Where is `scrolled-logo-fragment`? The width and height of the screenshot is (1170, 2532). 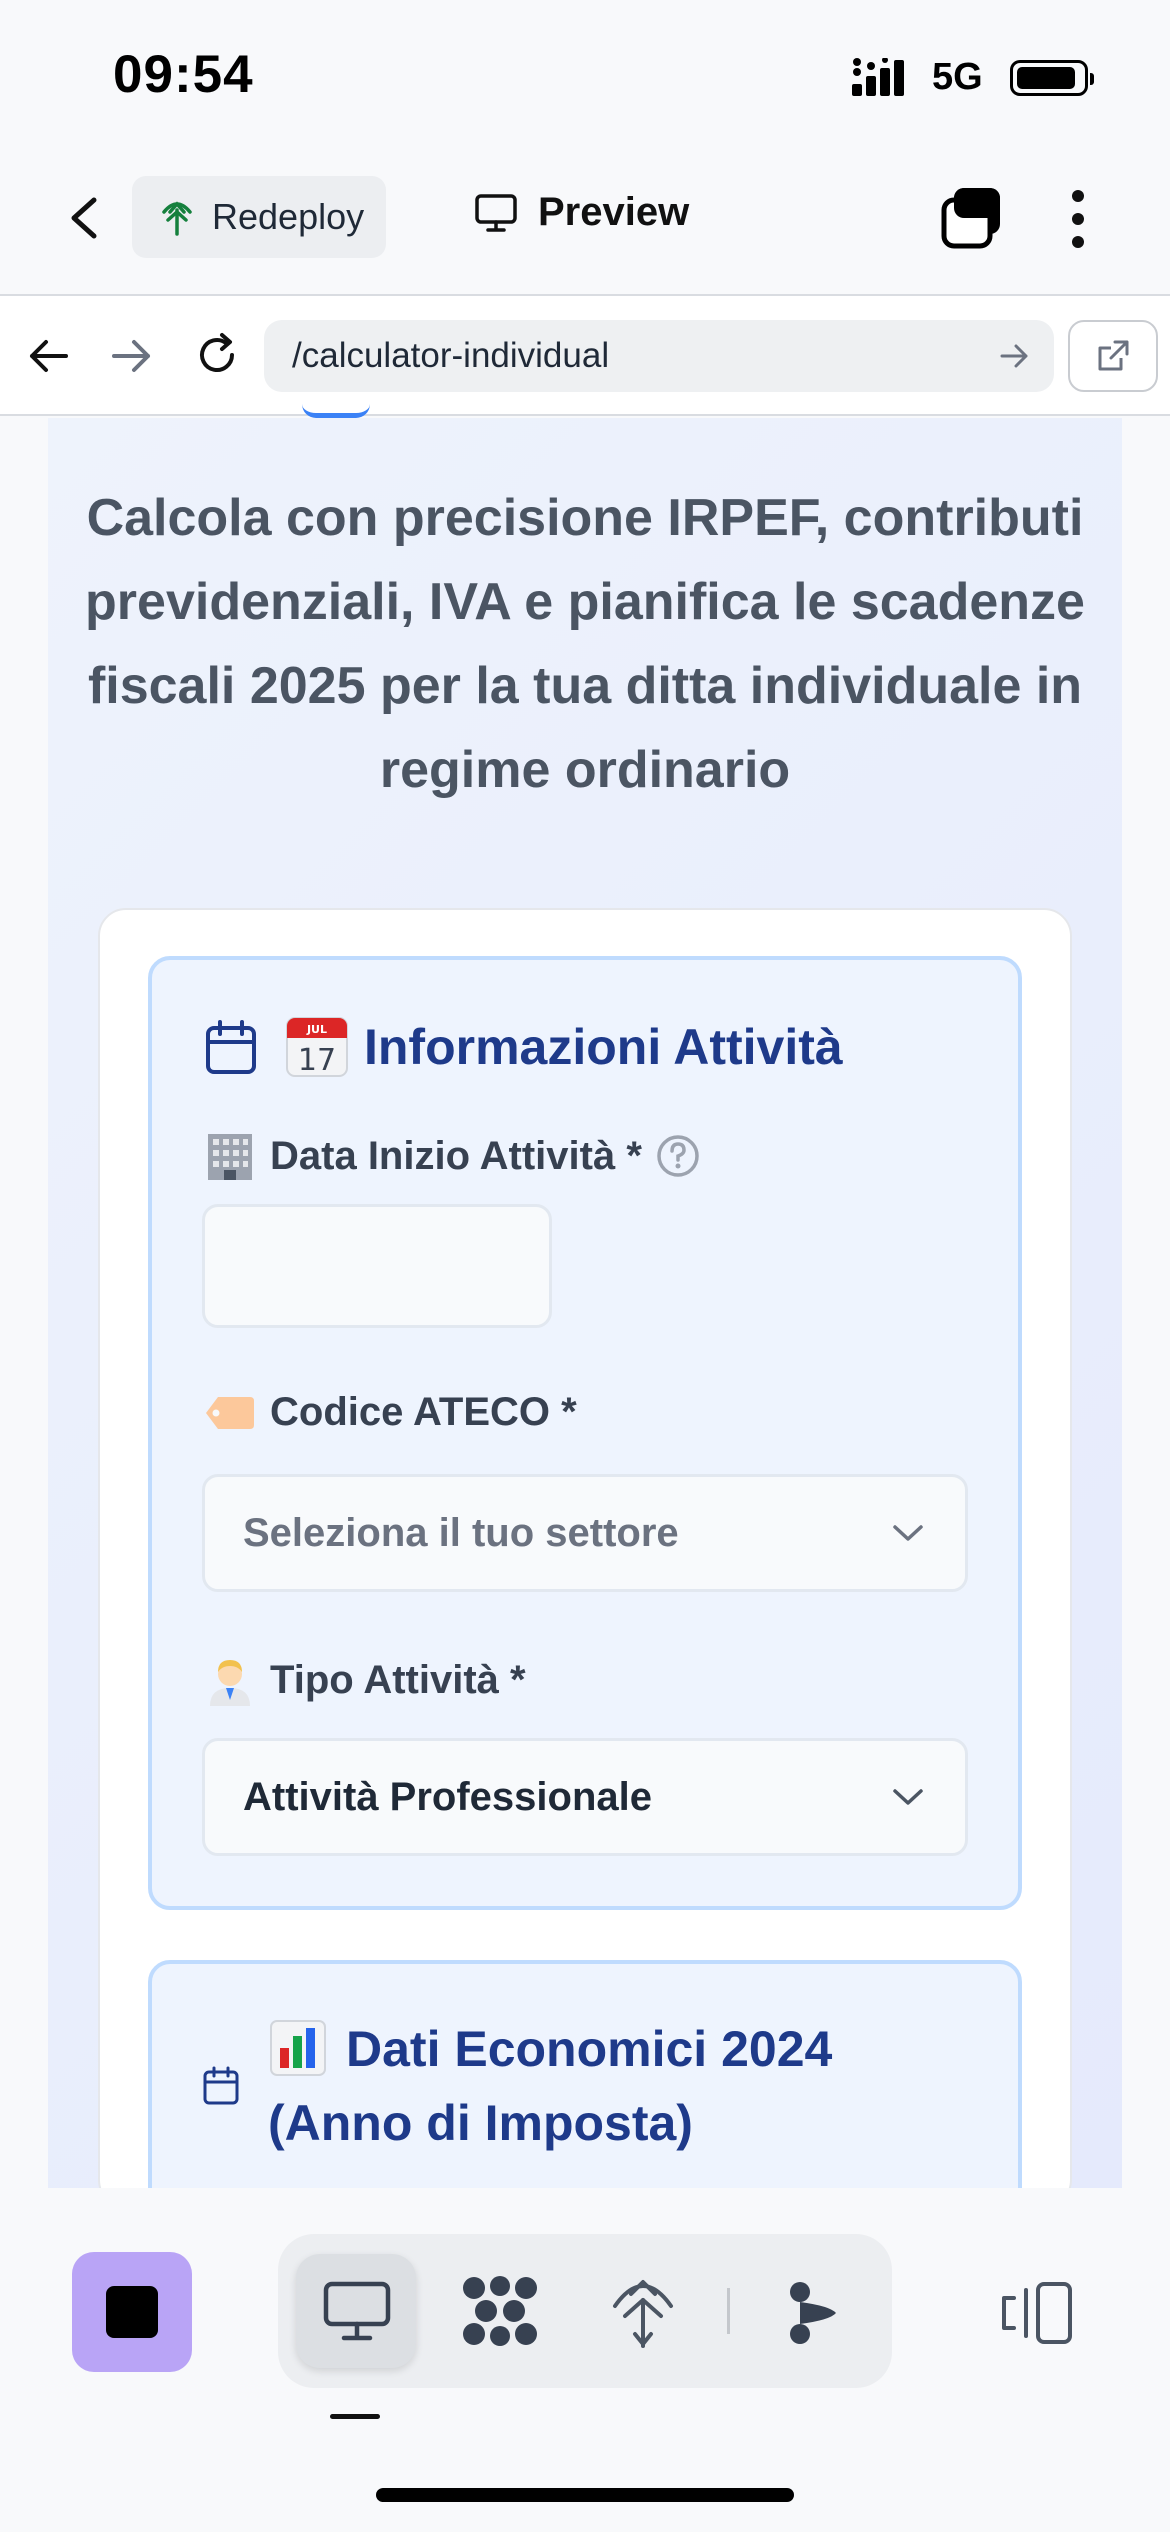 scrolled-logo-fragment is located at coordinates (336, 411).